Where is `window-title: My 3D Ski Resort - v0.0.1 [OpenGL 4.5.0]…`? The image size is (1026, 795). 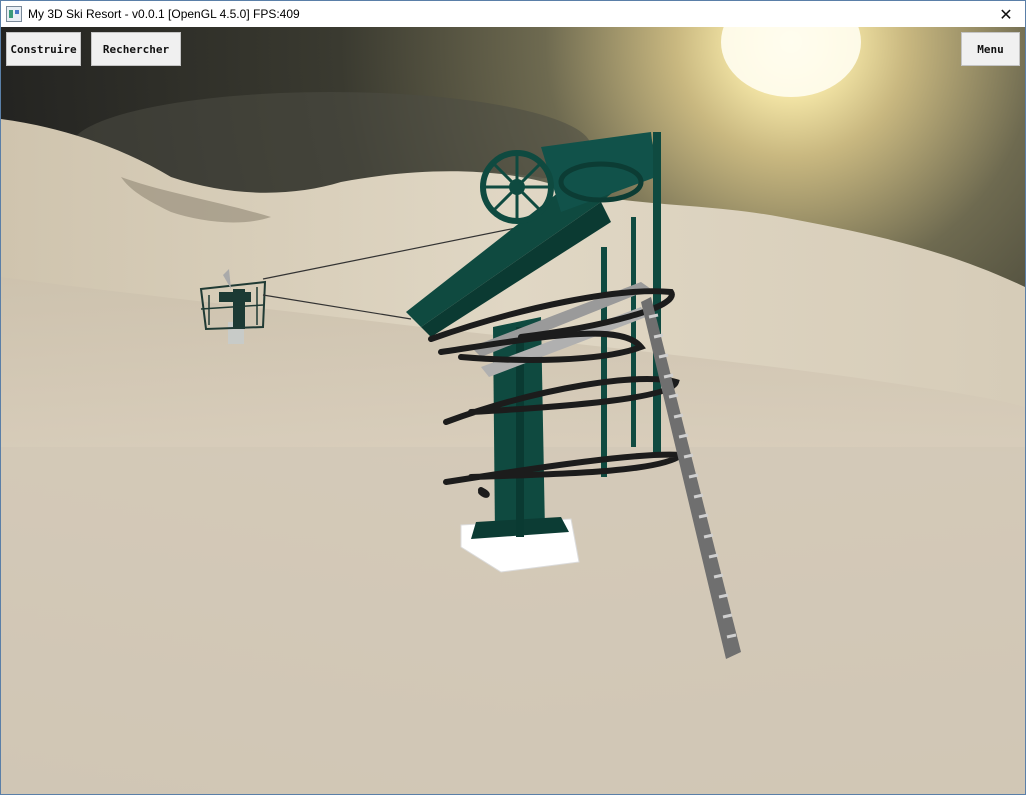 window-title: My 3D Ski Resort - v0.0.1 [OpenGL 4.5.0]… is located at coordinates (164, 14).